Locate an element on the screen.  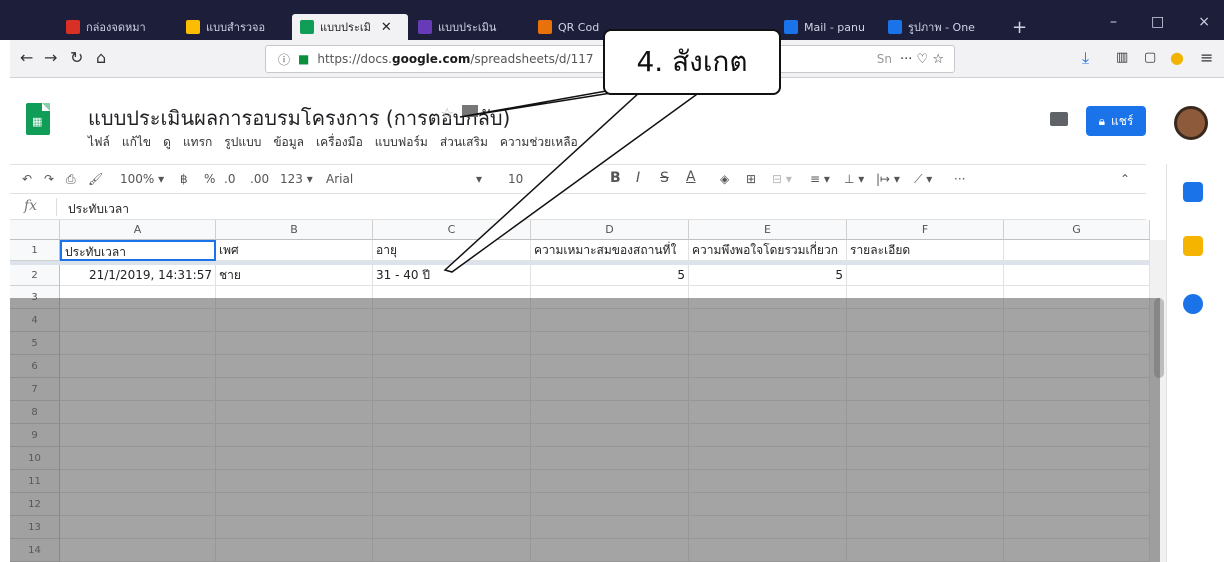
close-tab-icon: ✕ is located at coordinates (386, 27).